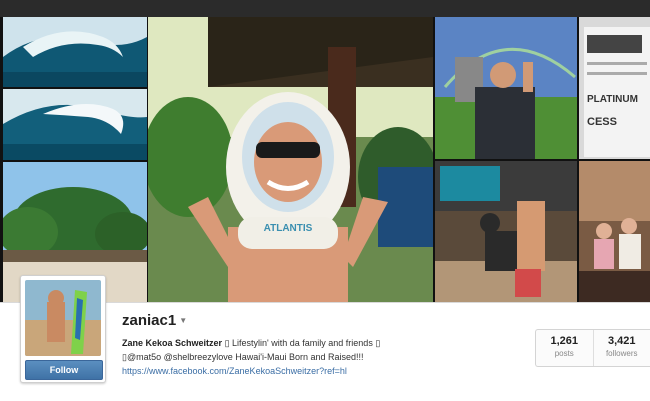 This screenshot has height=401, width=650. Describe the element at coordinates (622, 353) in the screenshot. I see `followers-label: followers` at that location.